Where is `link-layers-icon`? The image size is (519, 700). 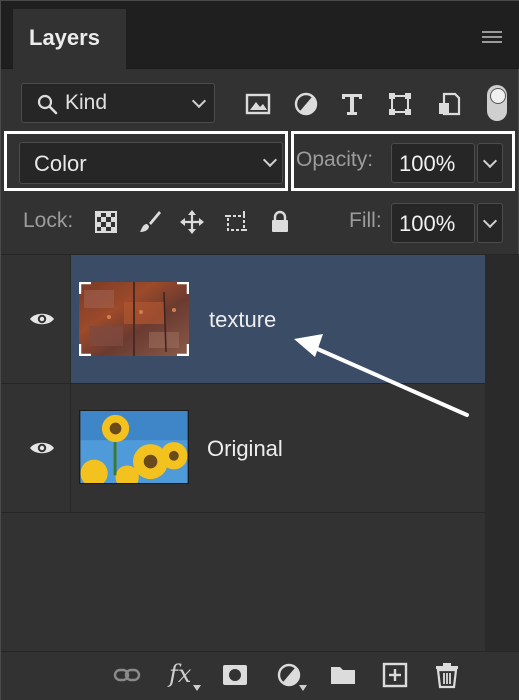 link-layers-icon is located at coordinates (127, 675).